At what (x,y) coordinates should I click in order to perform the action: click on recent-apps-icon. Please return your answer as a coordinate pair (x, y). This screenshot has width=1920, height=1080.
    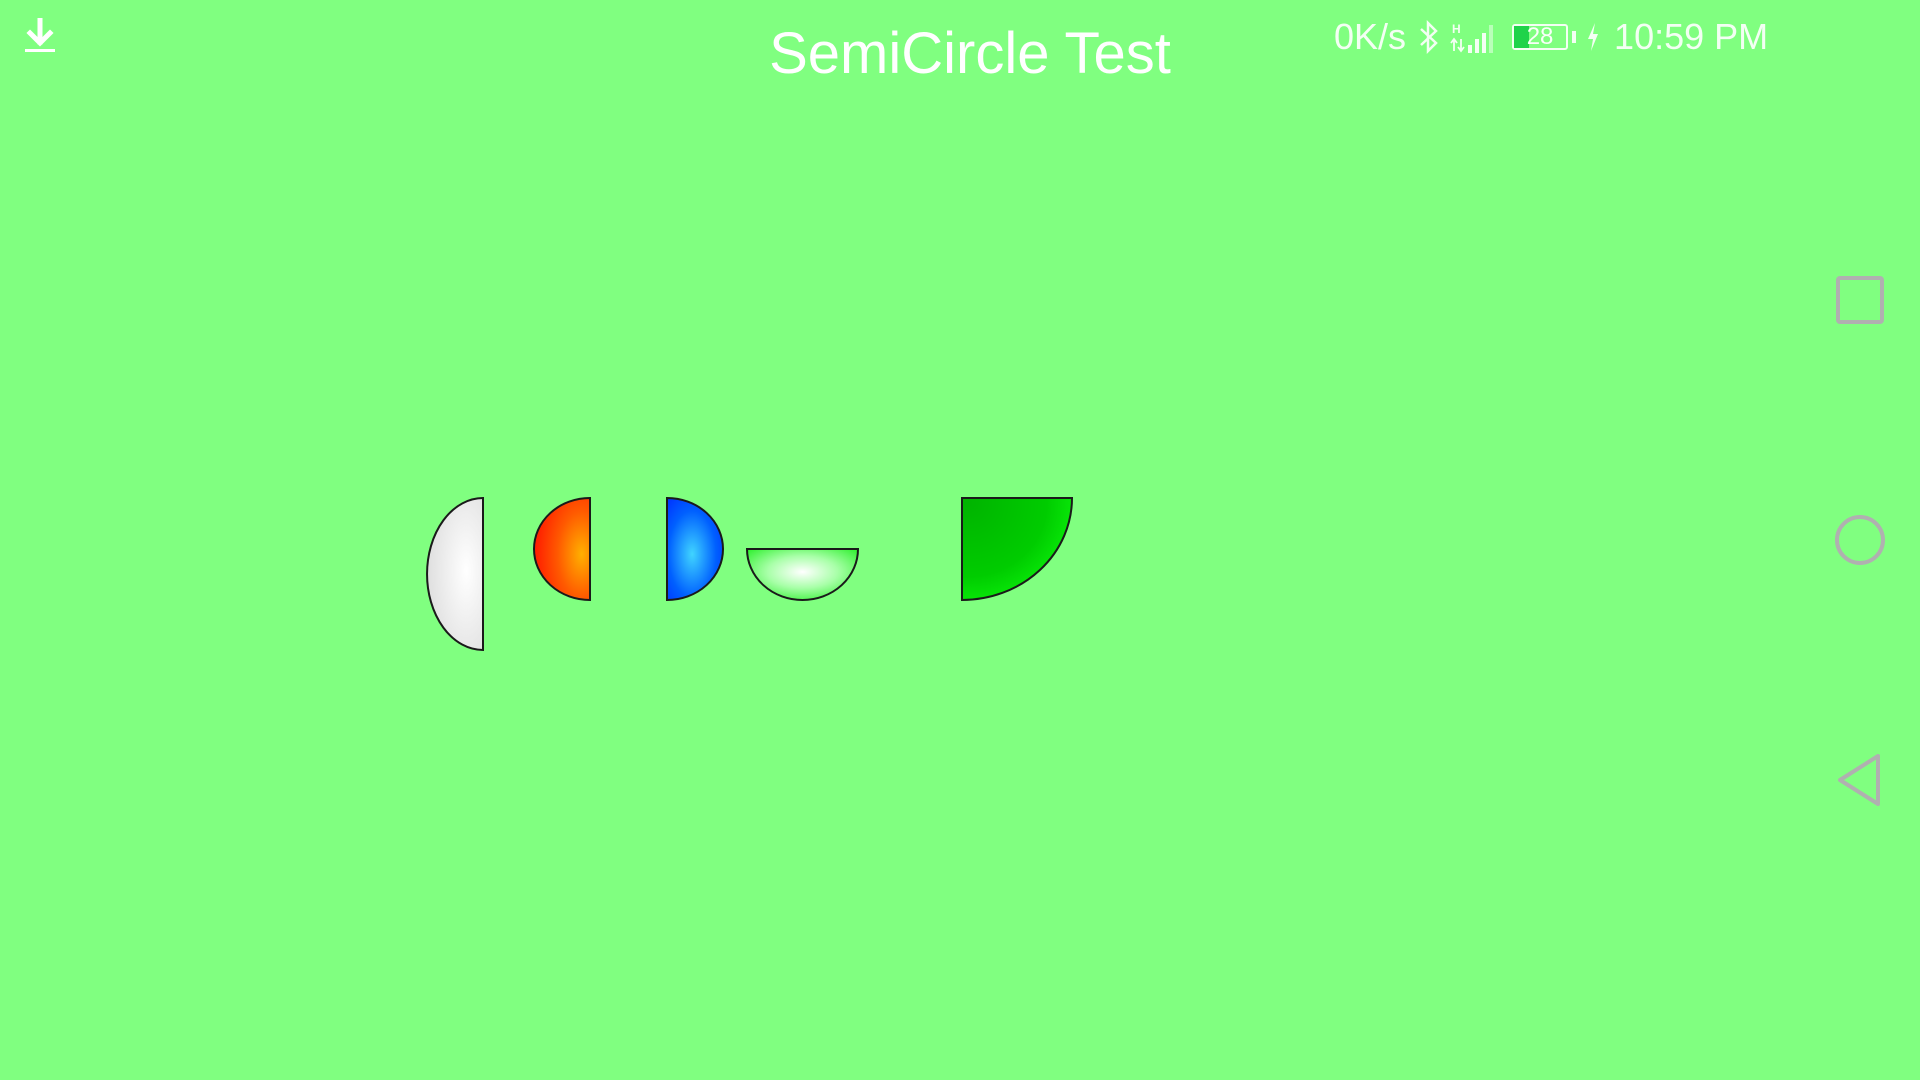
    Looking at the image, I should click on (1860, 300).